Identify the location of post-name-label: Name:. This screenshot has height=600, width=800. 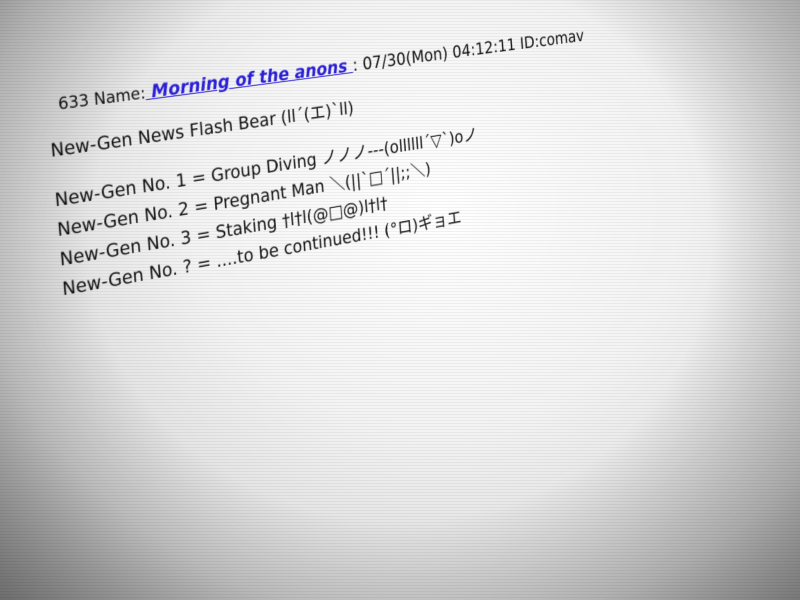
(120, 96).